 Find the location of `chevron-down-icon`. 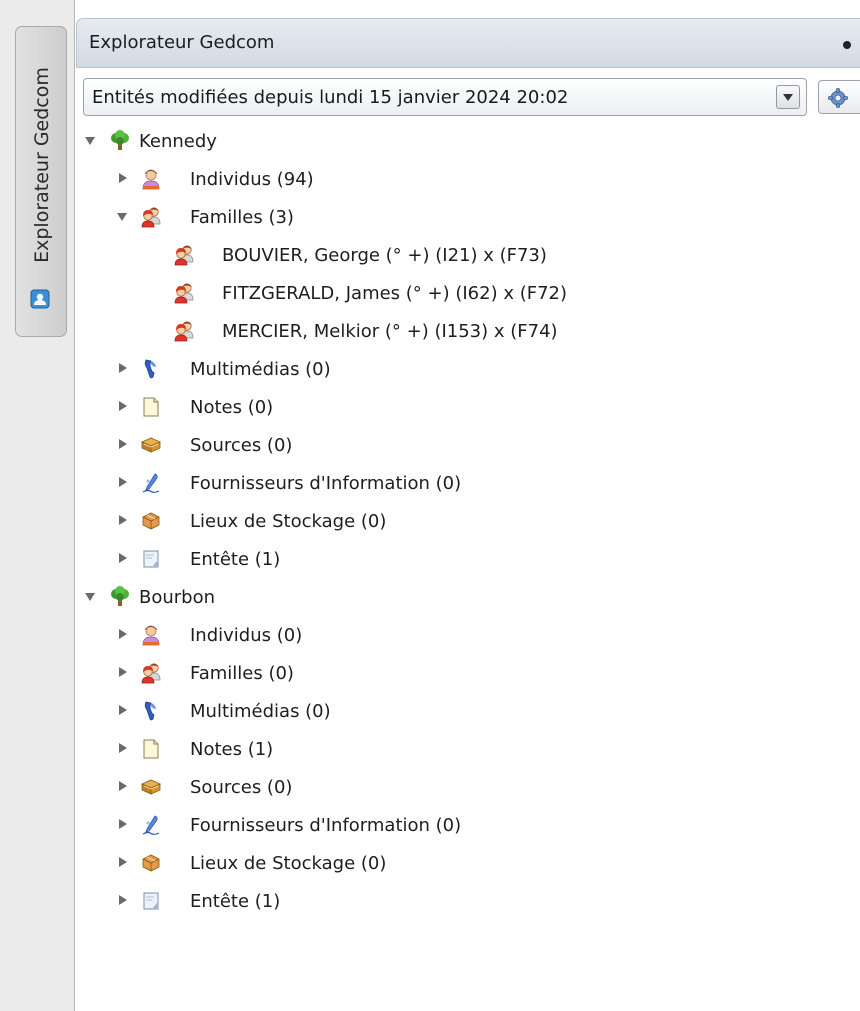

chevron-down-icon is located at coordinates (788, 97).